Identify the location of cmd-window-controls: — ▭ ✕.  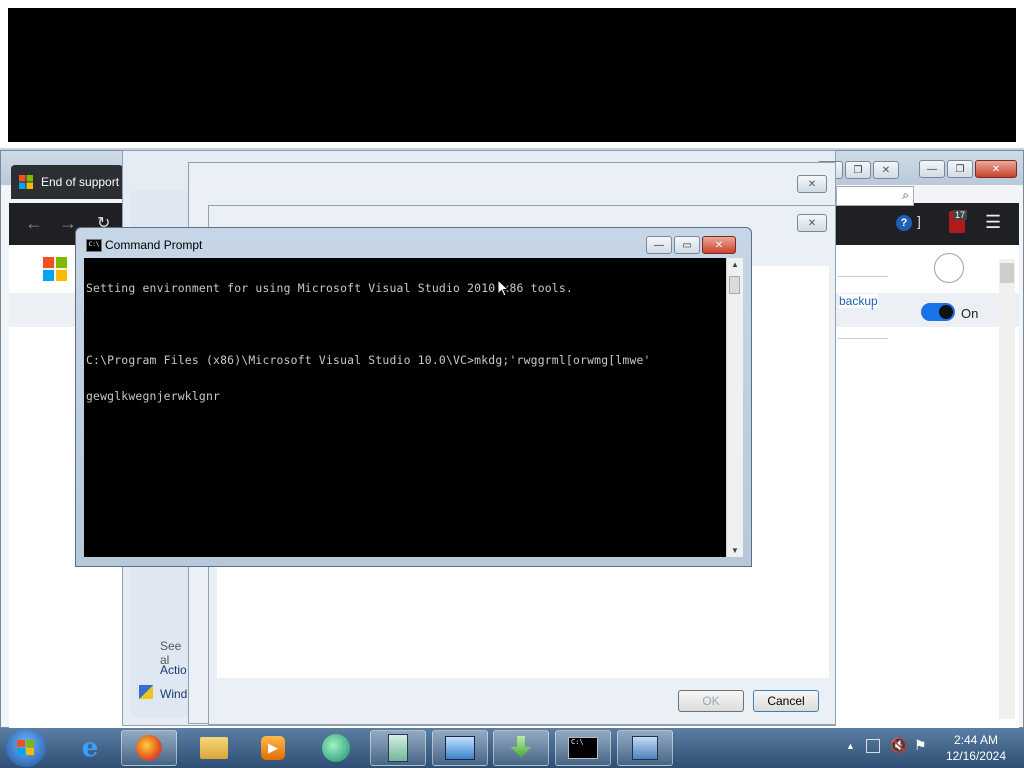
(691, 245).